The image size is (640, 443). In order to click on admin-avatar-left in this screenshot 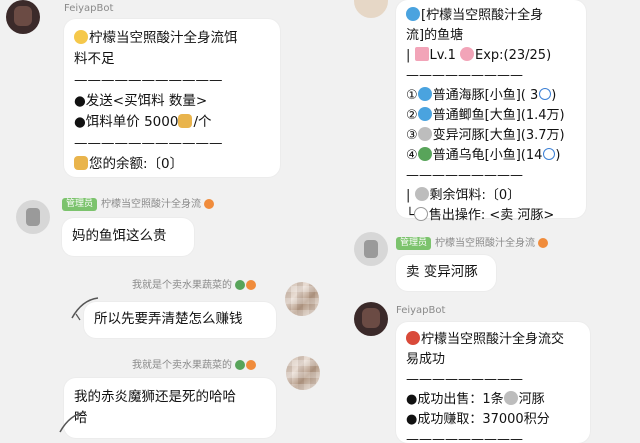, I will do `click(33, 217)`.